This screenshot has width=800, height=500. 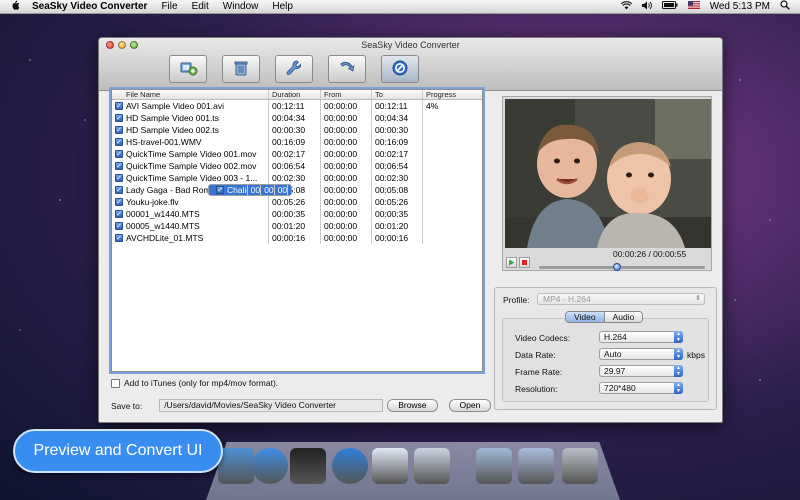 I want to click on seek-slider, so click(x=622, y=267).